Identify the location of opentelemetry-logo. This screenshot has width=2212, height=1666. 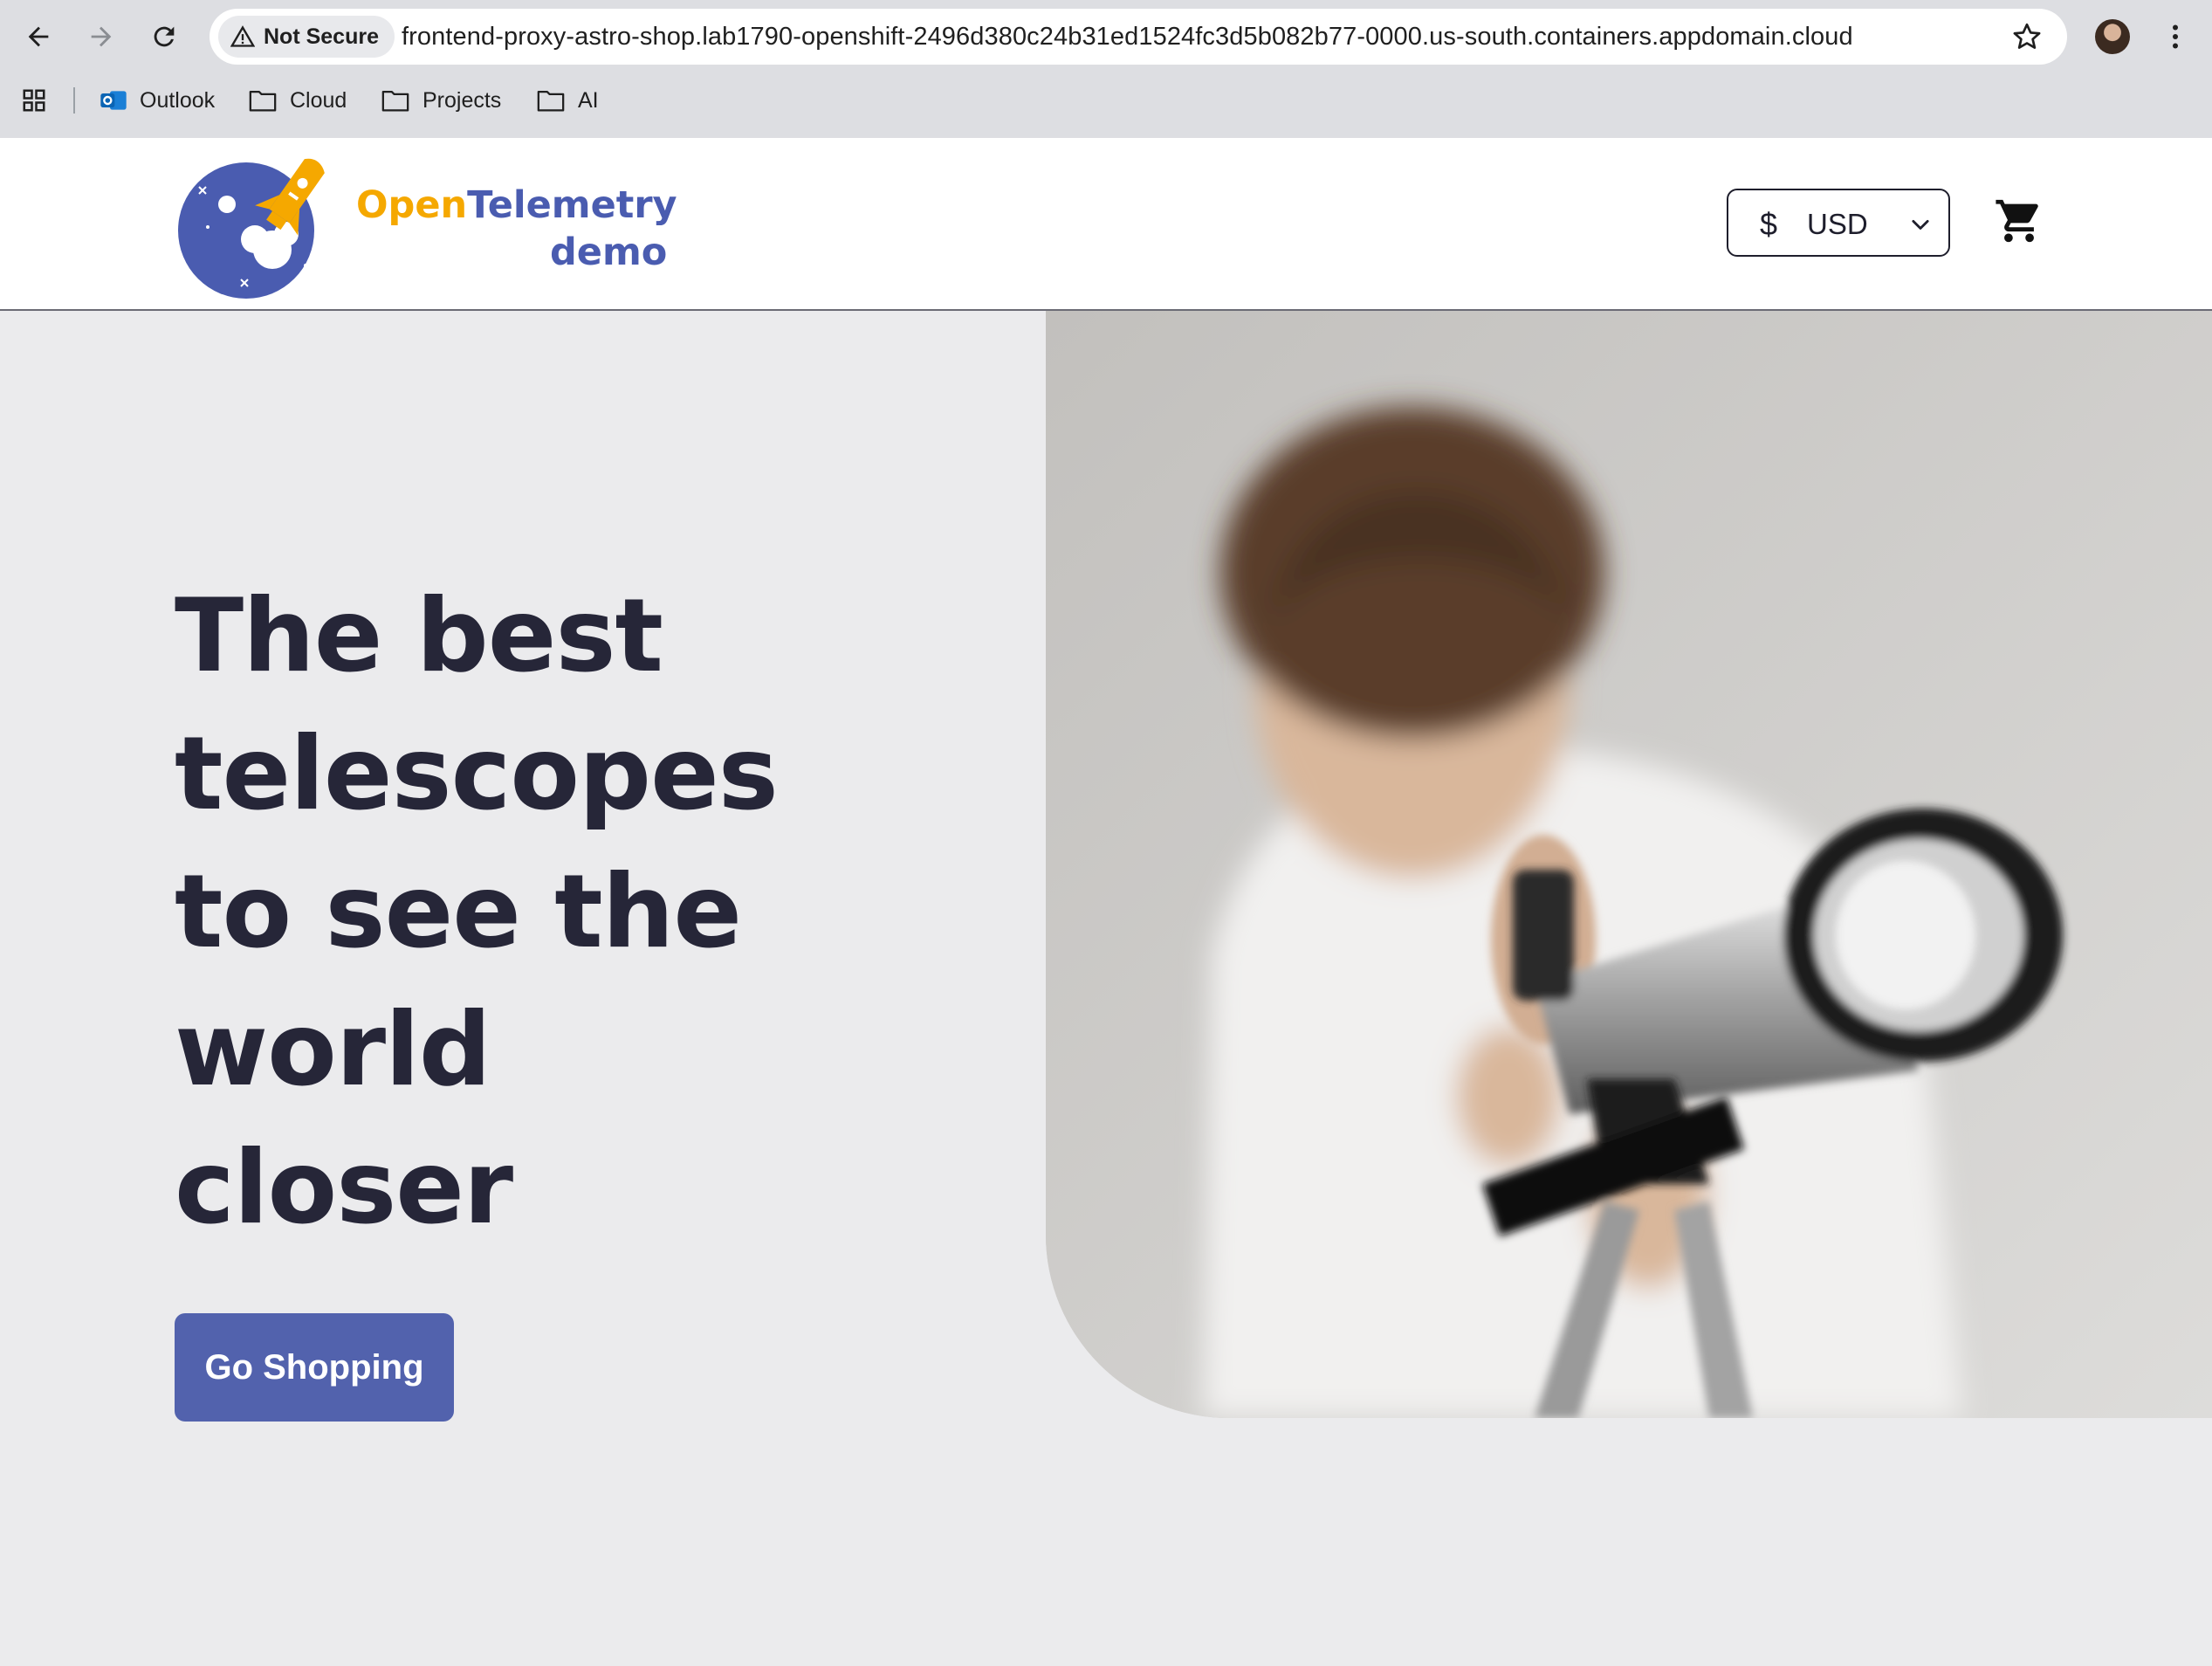
(253, 229).